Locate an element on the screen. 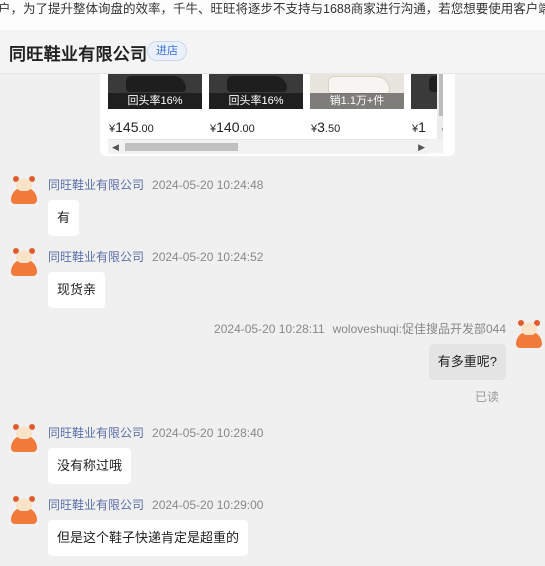  chevron-left-icon: ◀ is located at coordinates (115, 147).